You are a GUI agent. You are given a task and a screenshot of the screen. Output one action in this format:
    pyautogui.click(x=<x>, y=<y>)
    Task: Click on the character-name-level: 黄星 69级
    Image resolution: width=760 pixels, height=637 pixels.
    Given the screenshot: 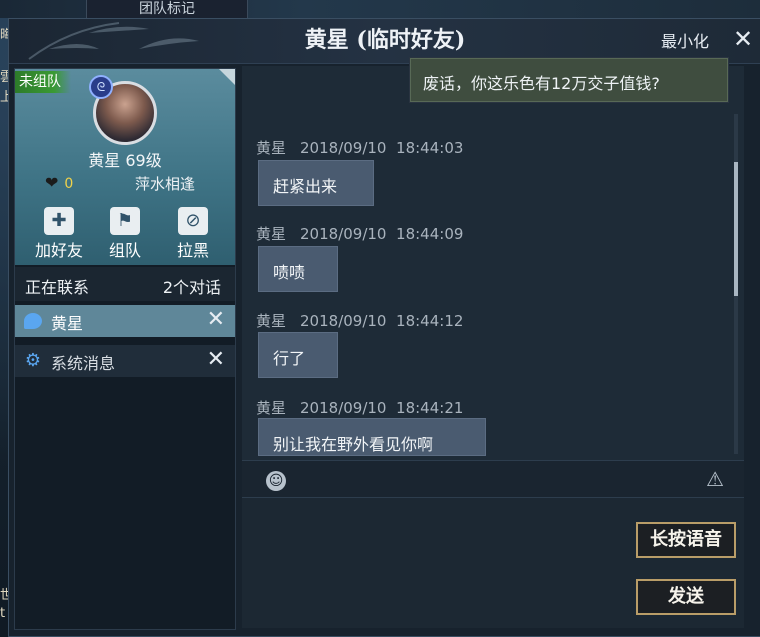 What is the action you would take?
    pyautogui.click(x=125, y=160)
    